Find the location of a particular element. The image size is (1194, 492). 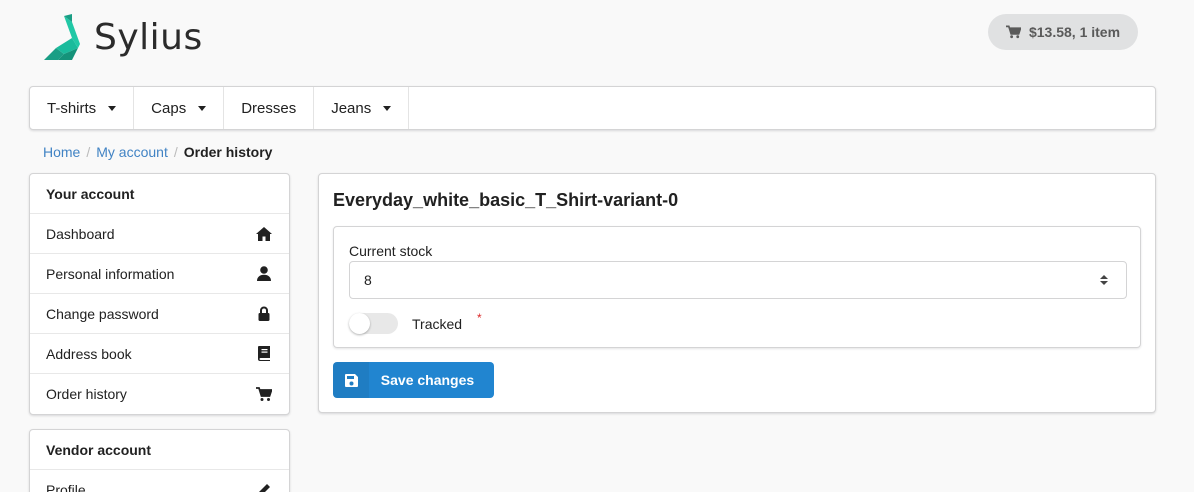

variant-title: Everyday_white_basic_T_Shirt-variant-0 is located at coordinates (506, 200).